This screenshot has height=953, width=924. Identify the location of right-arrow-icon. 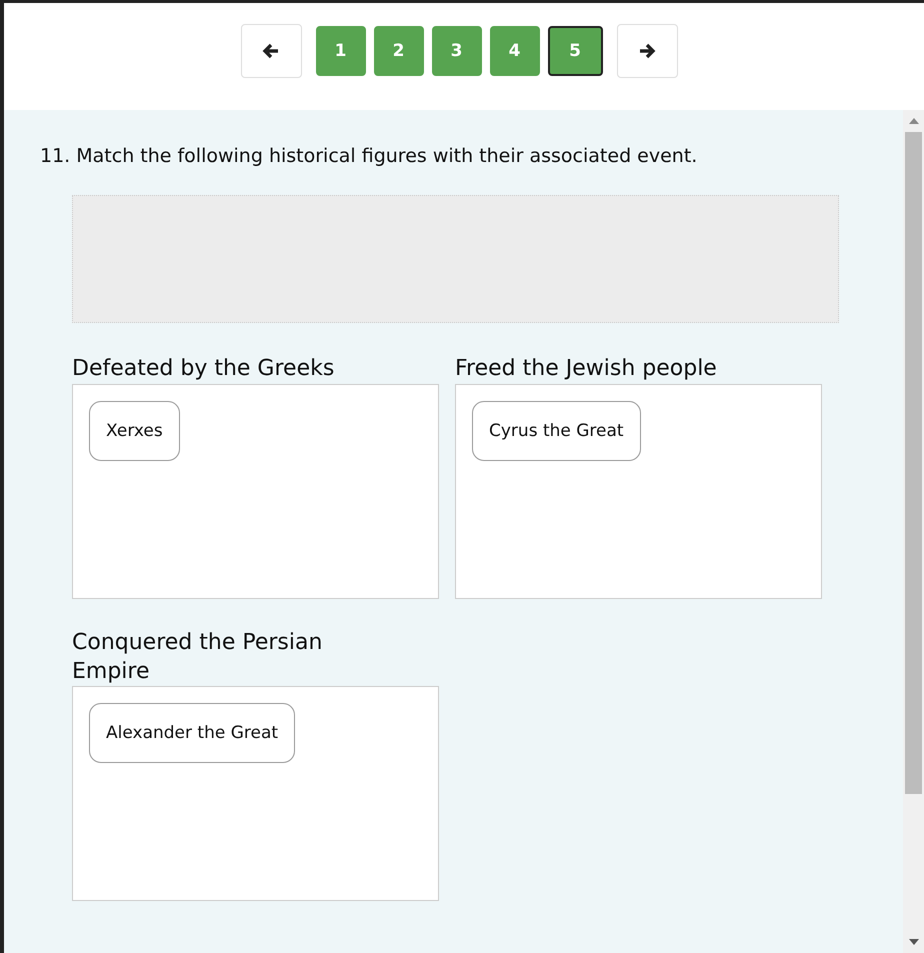
(647, 51).